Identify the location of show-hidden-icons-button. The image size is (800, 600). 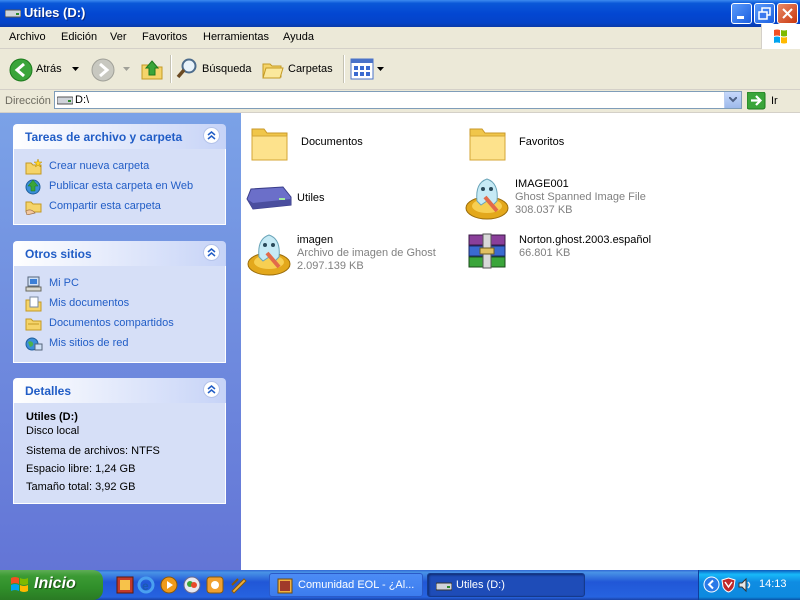
(711, 584).